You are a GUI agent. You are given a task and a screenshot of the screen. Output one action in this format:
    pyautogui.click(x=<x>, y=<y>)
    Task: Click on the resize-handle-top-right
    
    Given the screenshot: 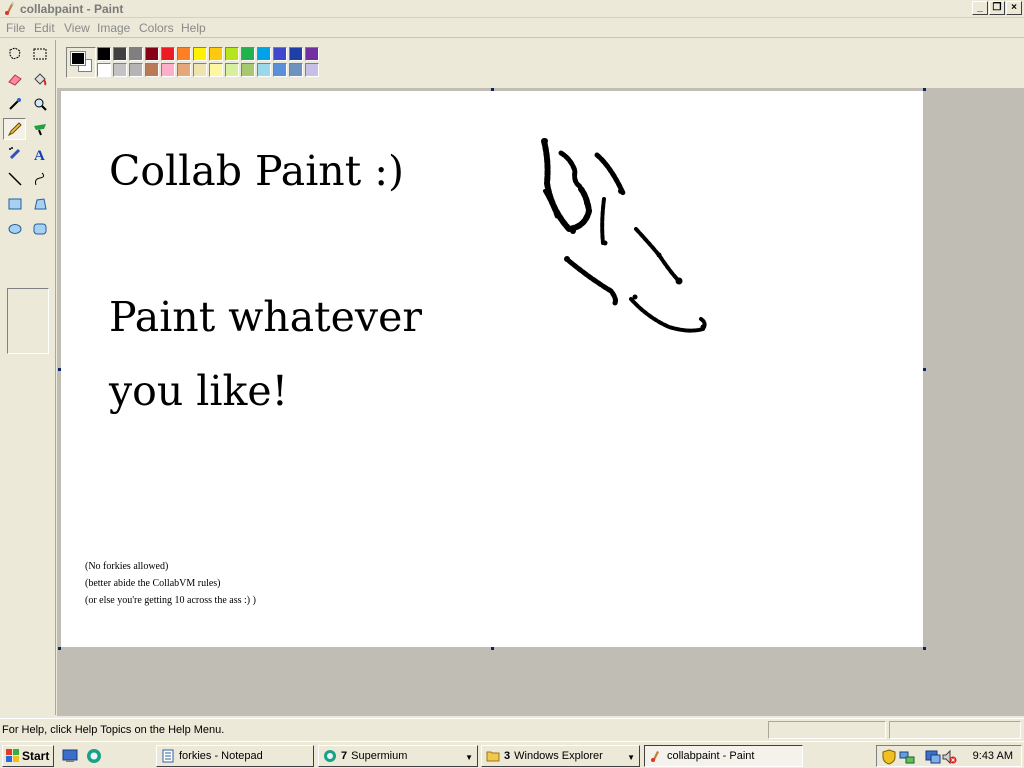 What is the action you would take?
    pyautogui.click(x=924, y=89)
    